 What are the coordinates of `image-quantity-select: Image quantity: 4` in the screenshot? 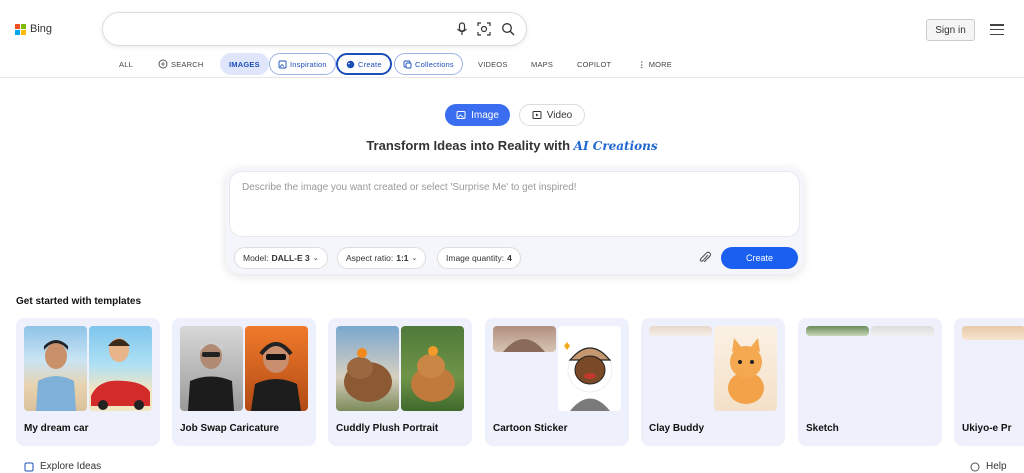 It's located at (479, 258).